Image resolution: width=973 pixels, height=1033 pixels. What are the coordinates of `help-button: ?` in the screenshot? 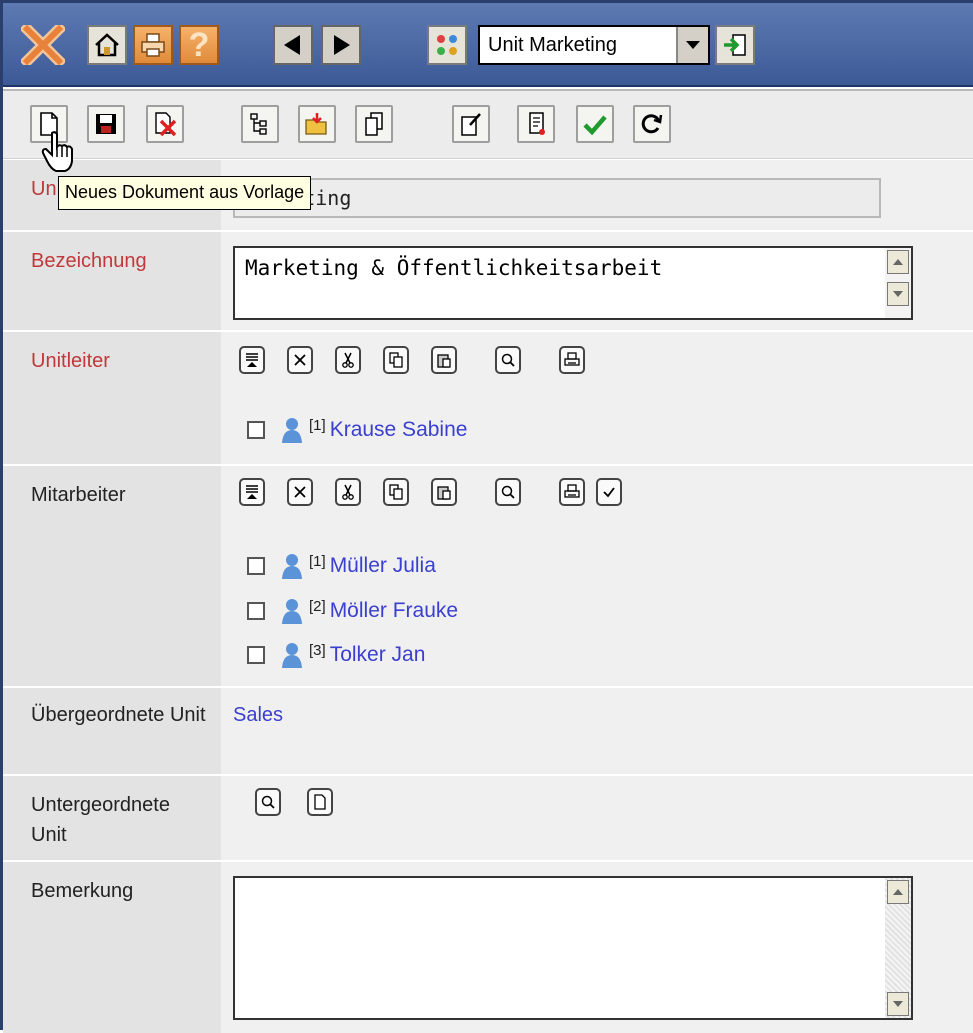 It's located at (199, 45).